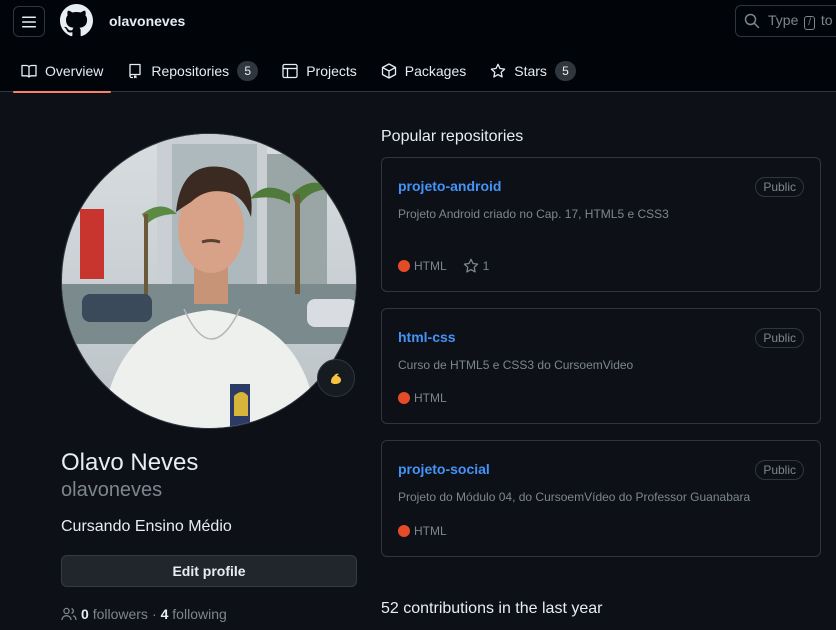 The height and width of the screenshot is (630, 836). Describe the element at coordinates (331, 71) in the screenshot. I see `tab-label: Projects` at that location.